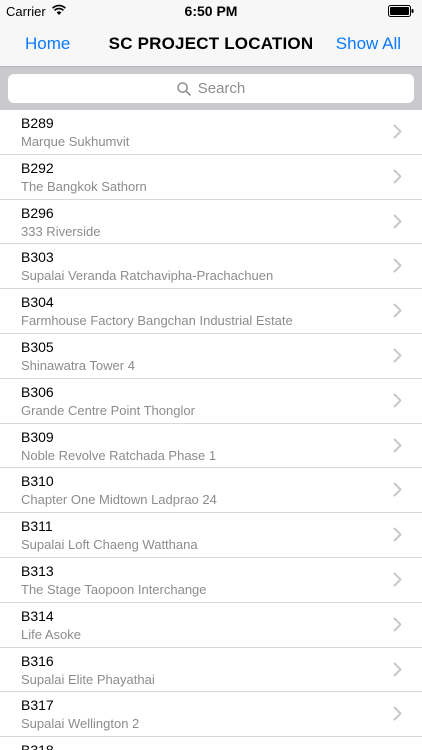 This screenshot has width=422, height=750. I want to click on list-item: B310 Chapter One Midtown Ladprao 24, so click(211, 491).